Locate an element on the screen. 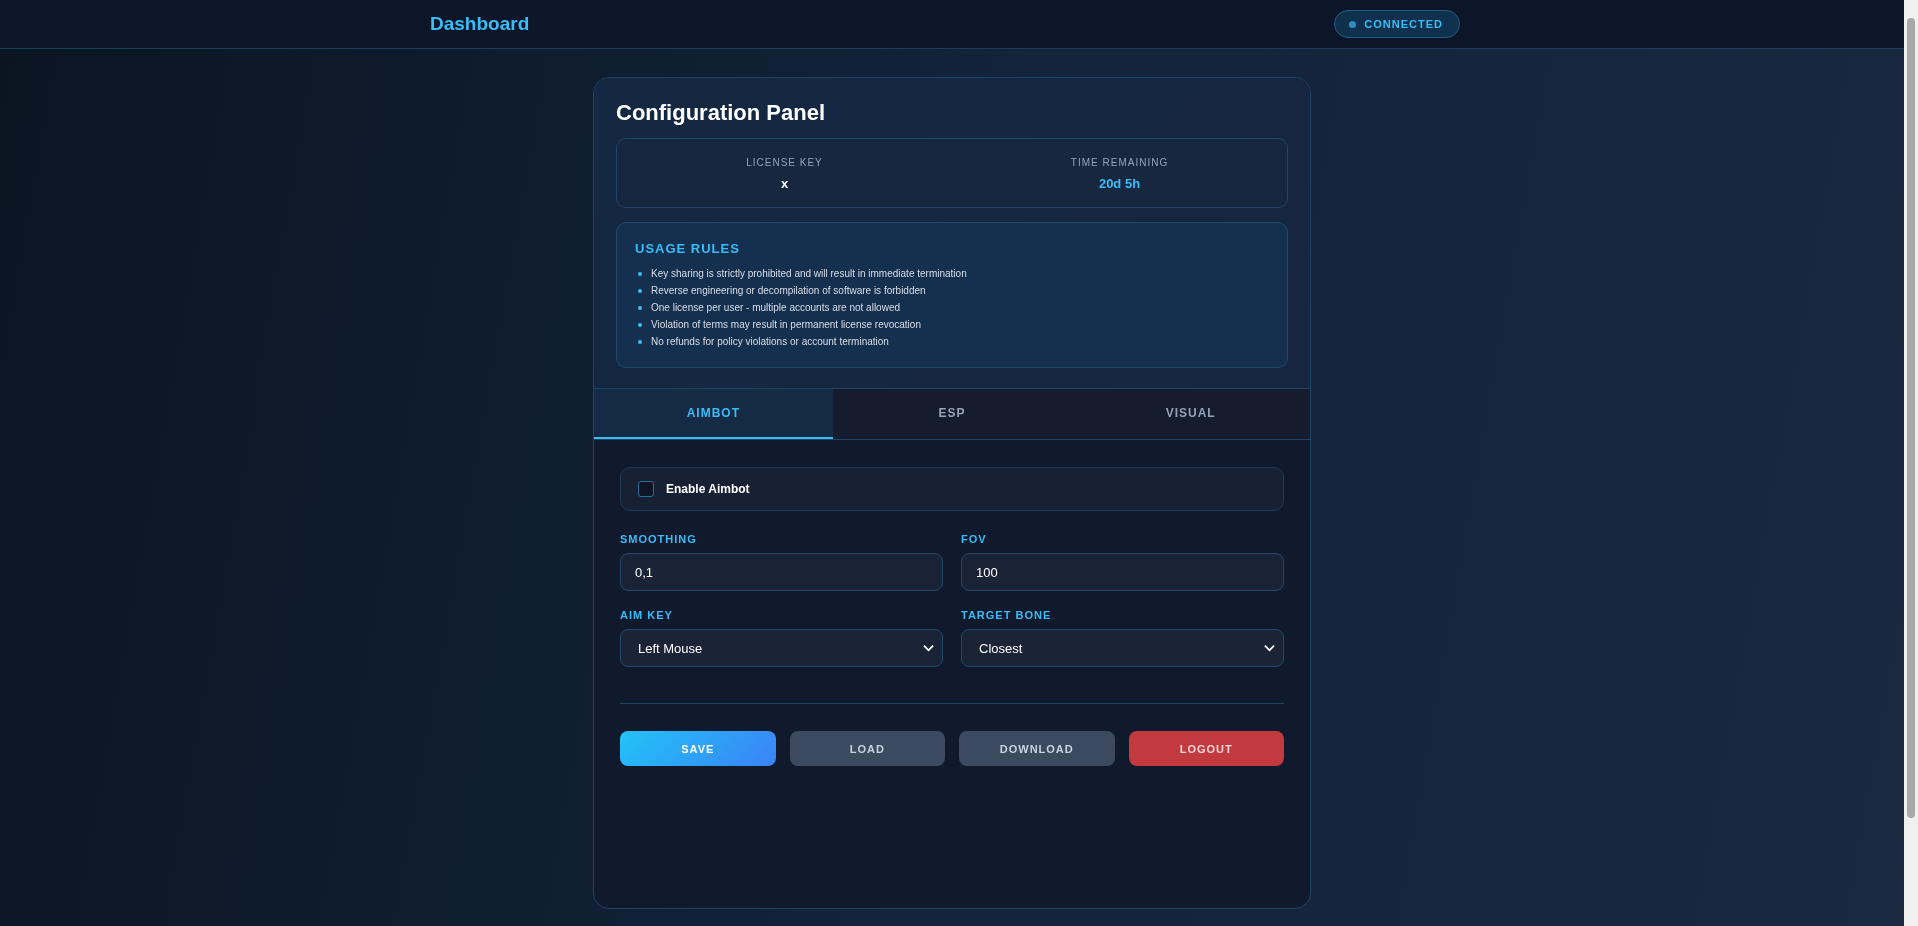 The image size is (1918, 926). action-button: LOGOUT is located at coordinates (1206, 748).